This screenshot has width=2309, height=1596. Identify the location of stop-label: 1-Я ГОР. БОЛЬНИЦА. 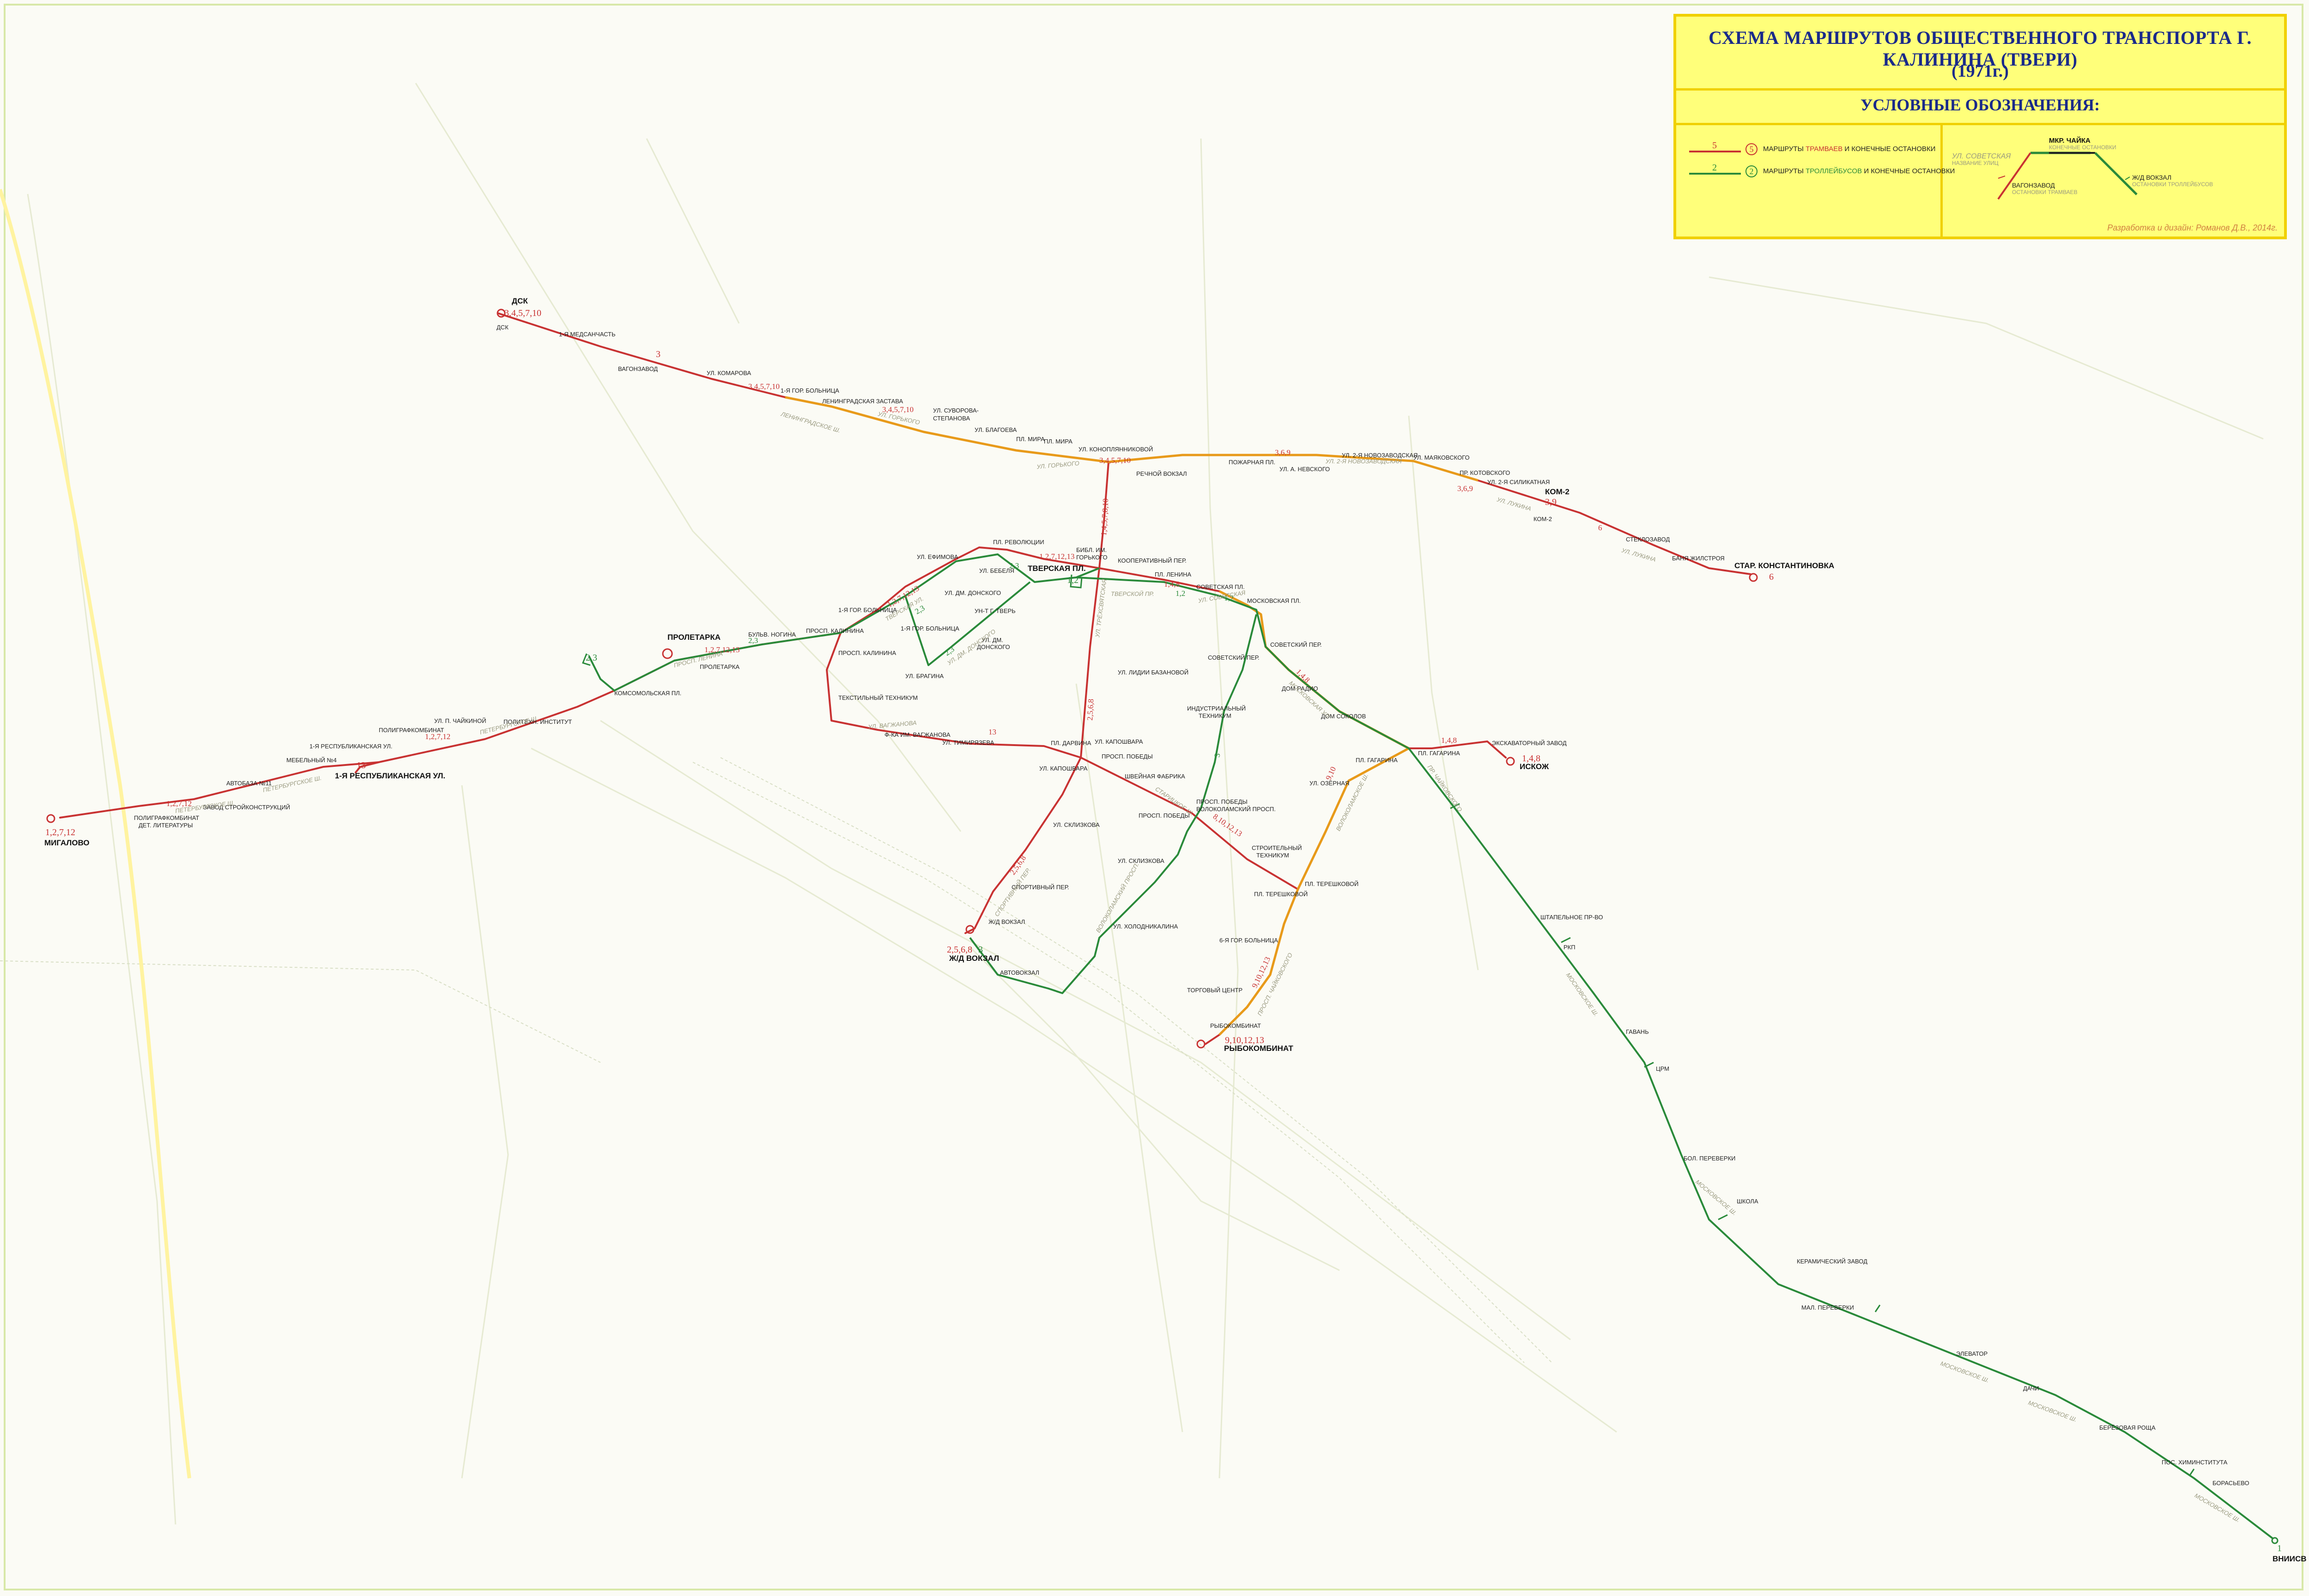
(810, 390).